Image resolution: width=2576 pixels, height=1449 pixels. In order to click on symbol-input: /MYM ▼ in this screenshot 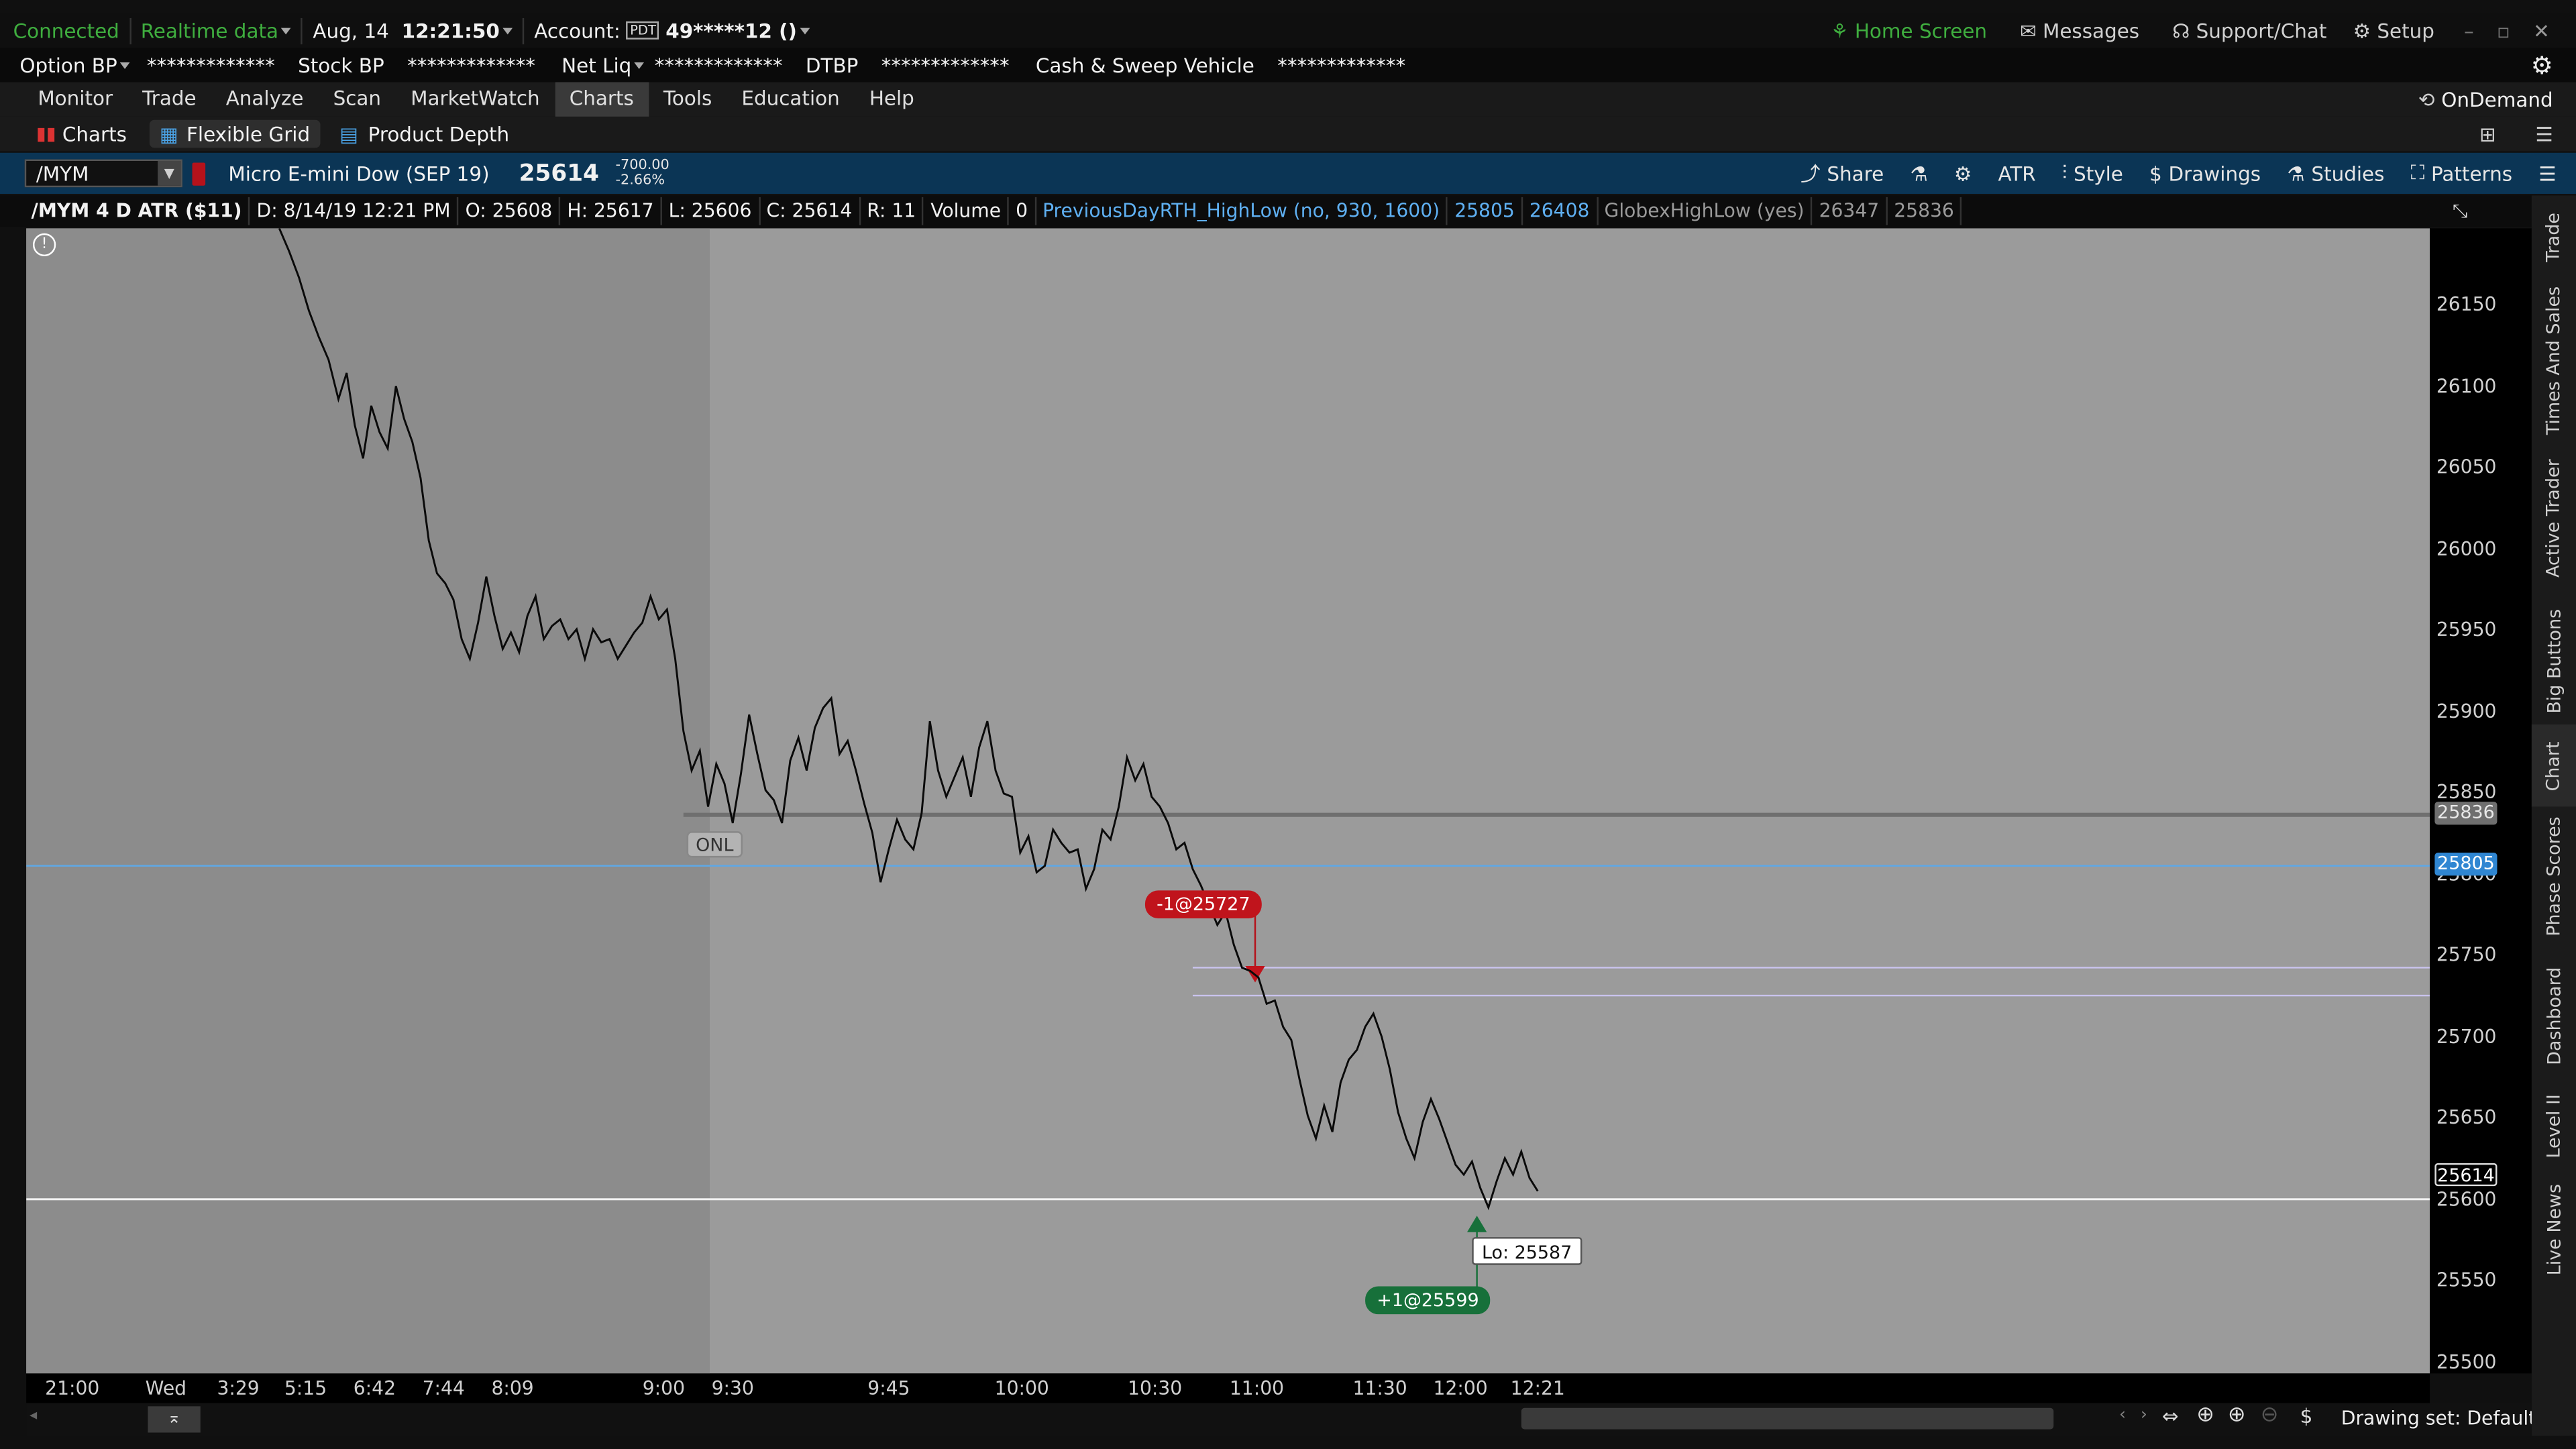, I will do `click(103, 173)`.